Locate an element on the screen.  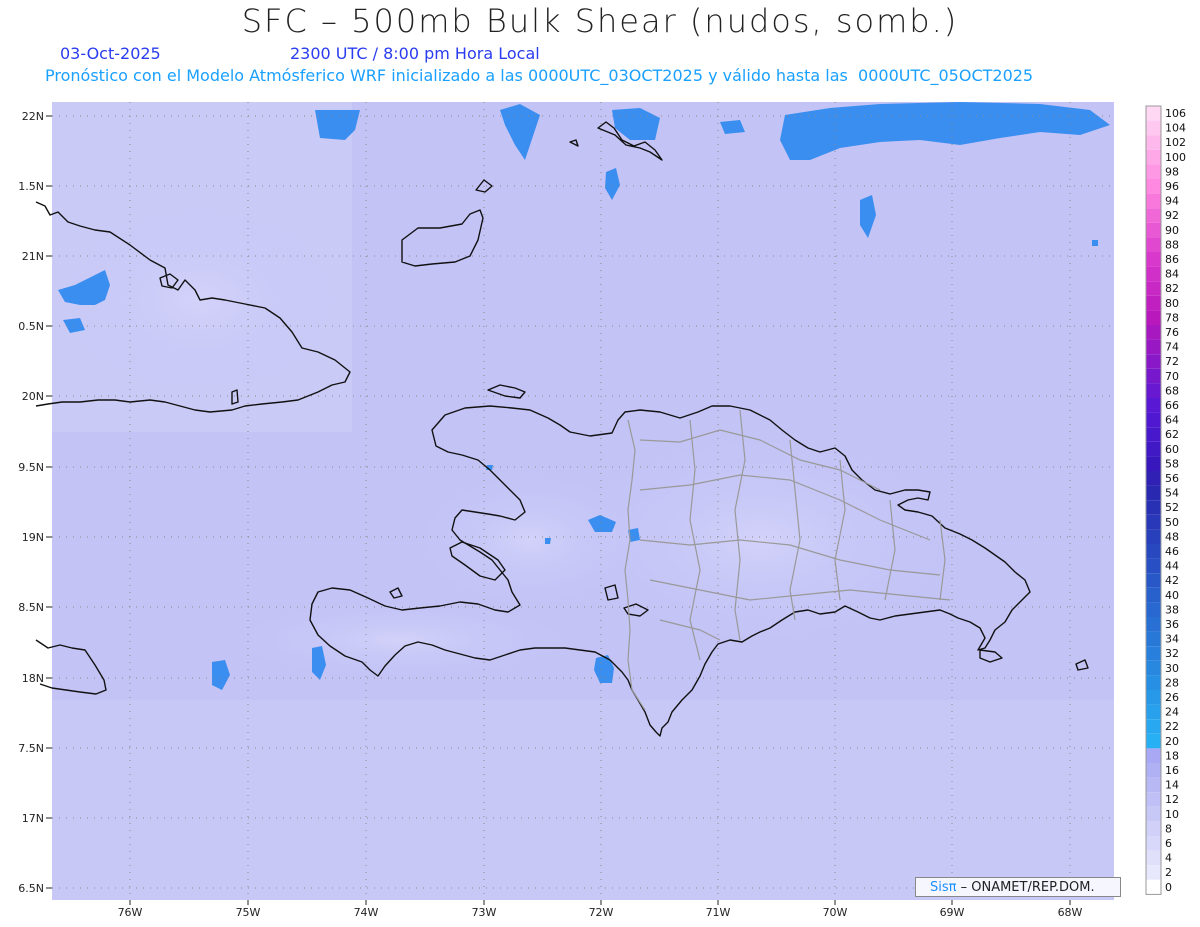
credit-text: – ONAMET/REP.DOM. is located at coordinates (1027, 887).